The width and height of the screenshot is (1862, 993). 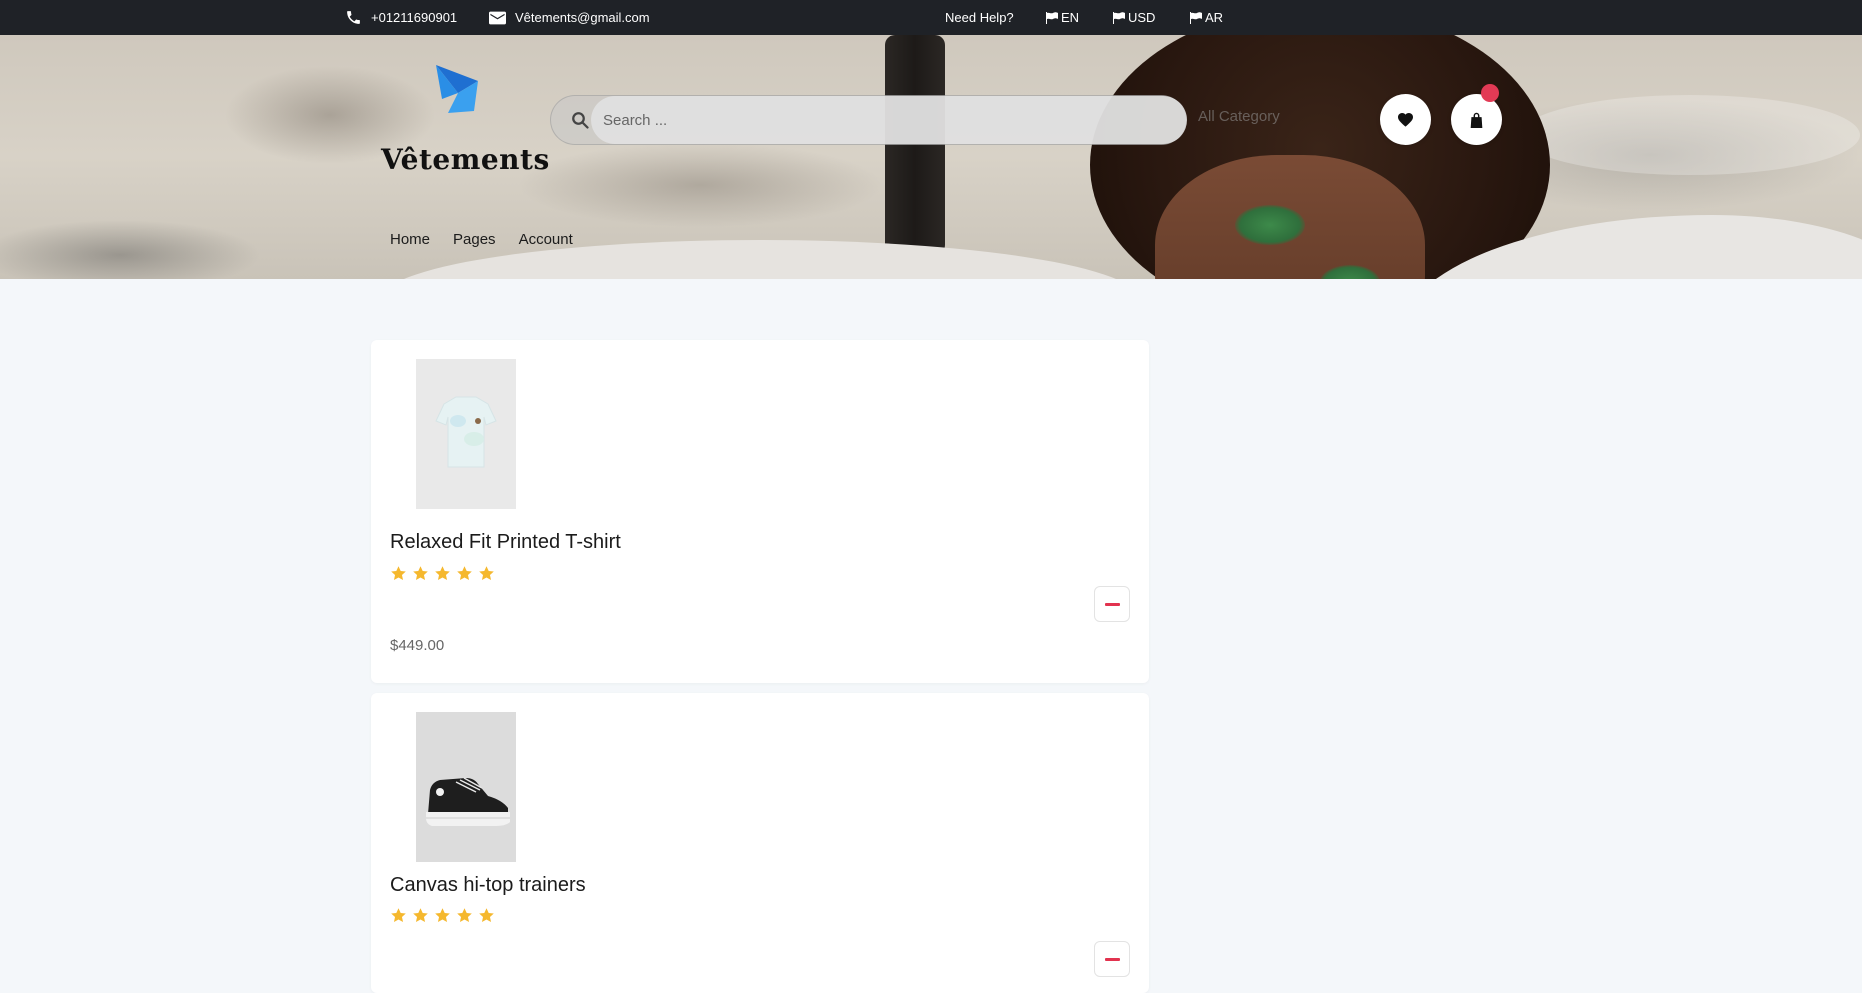 What do you see at coordinates (414, 17) in the screenshot?
I see `phone-number: +01211690901` at bounding box center [414, 17].